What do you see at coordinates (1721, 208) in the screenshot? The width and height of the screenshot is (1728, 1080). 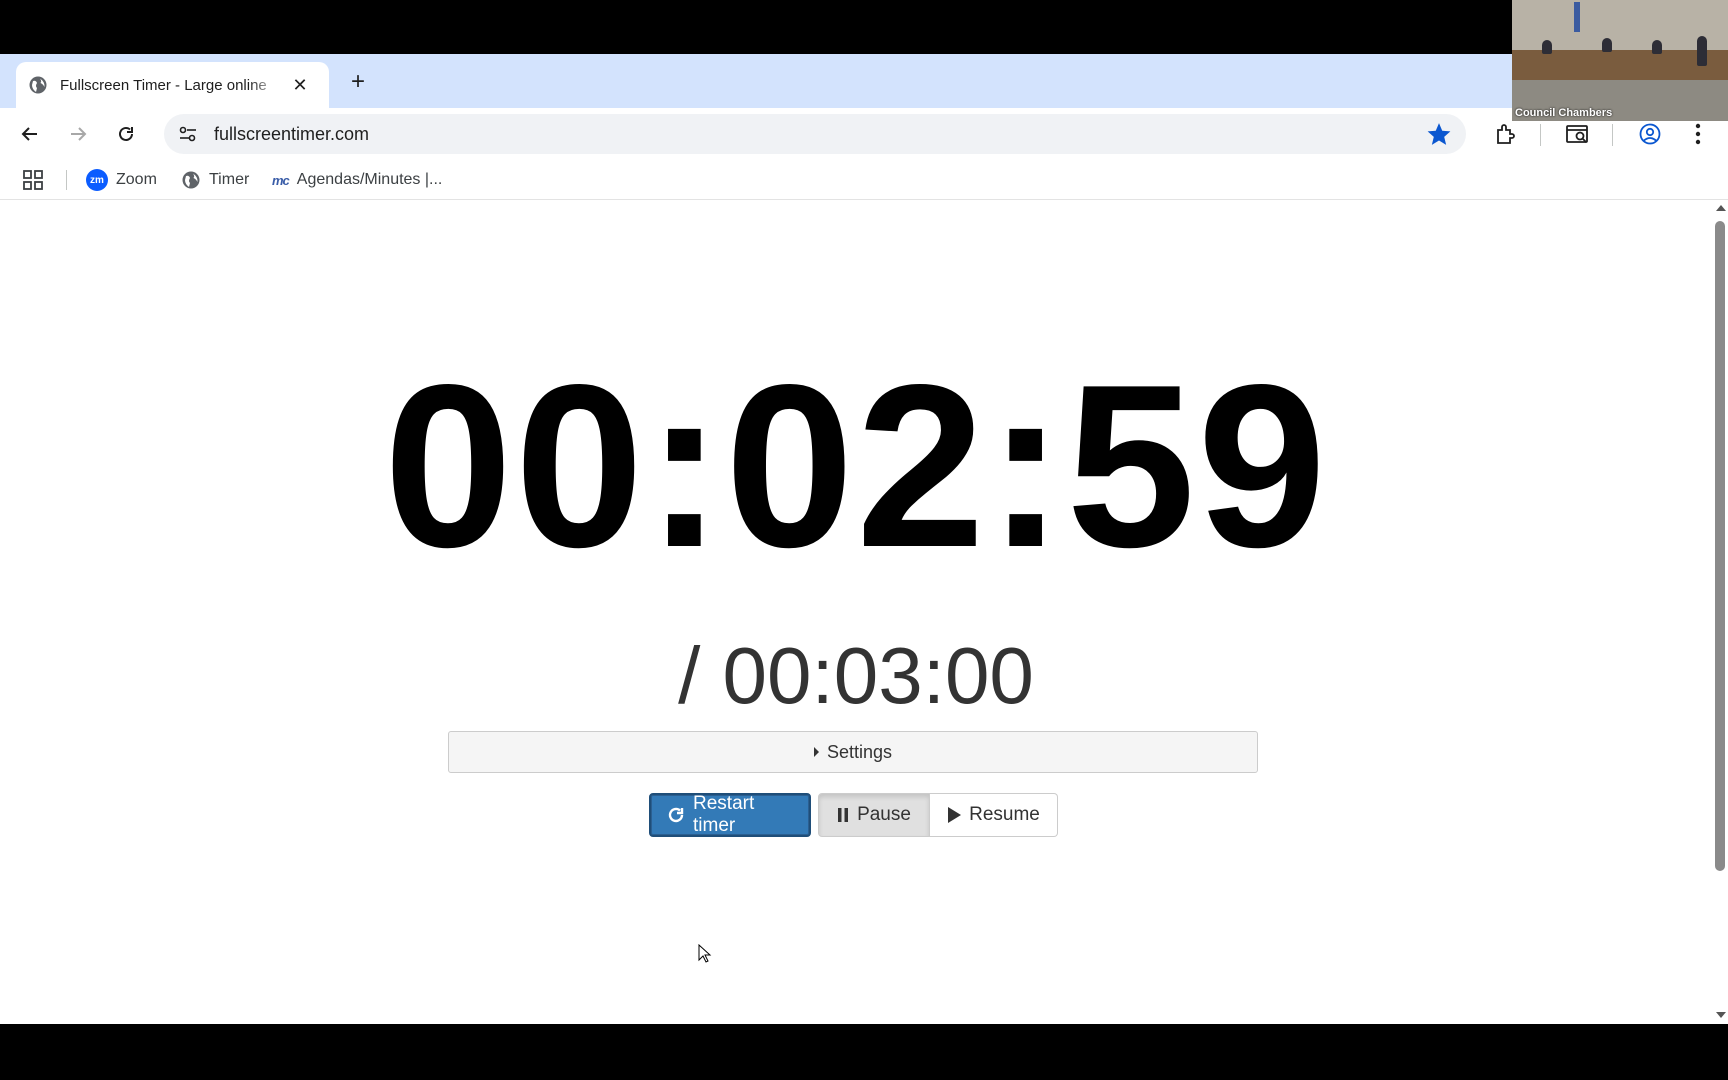 I see `scroll-up-arrow-icon` at bounding box center [1721, 208].